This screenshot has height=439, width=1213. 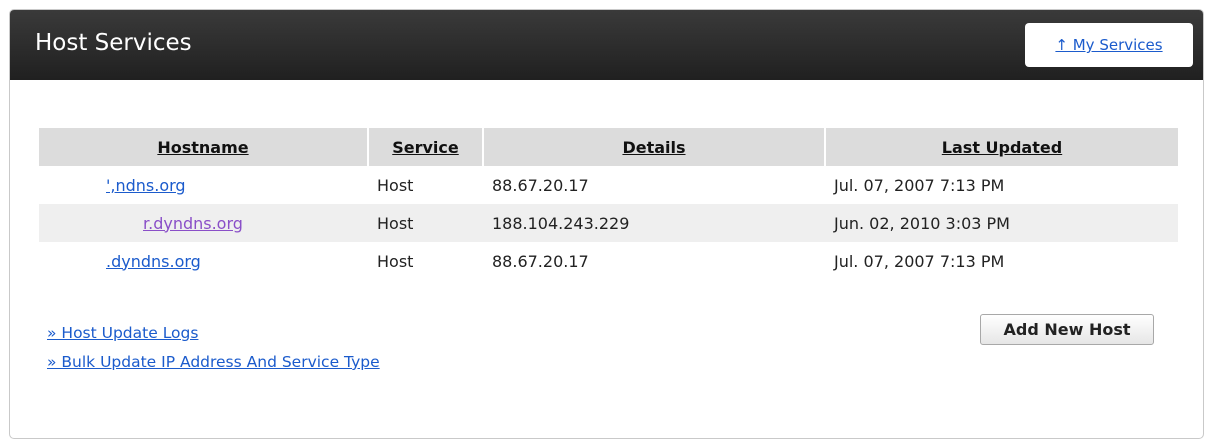 I want to click on column-header-hostname: Hostname, so click(x=203, y=147).